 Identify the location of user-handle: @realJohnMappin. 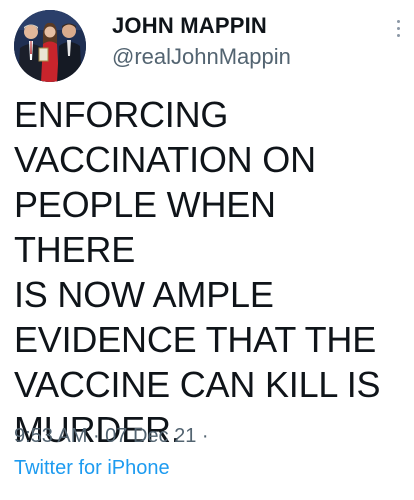
(201, 57).